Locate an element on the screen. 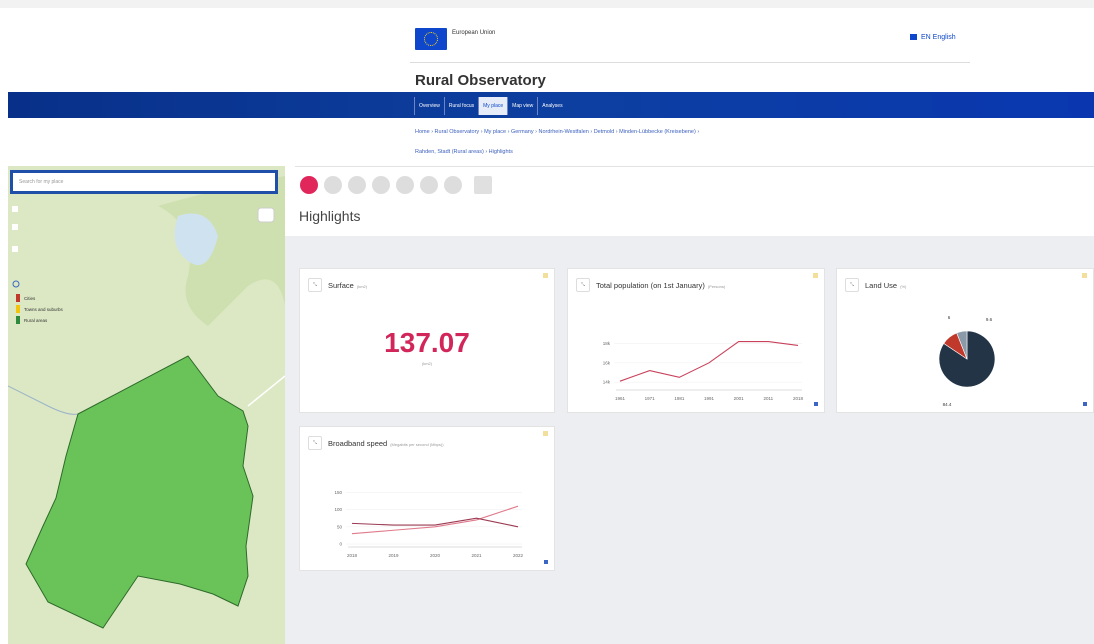 The height and width of the screenshot is (644, 1094). favorite-icon is located at coordinates (545, 275).